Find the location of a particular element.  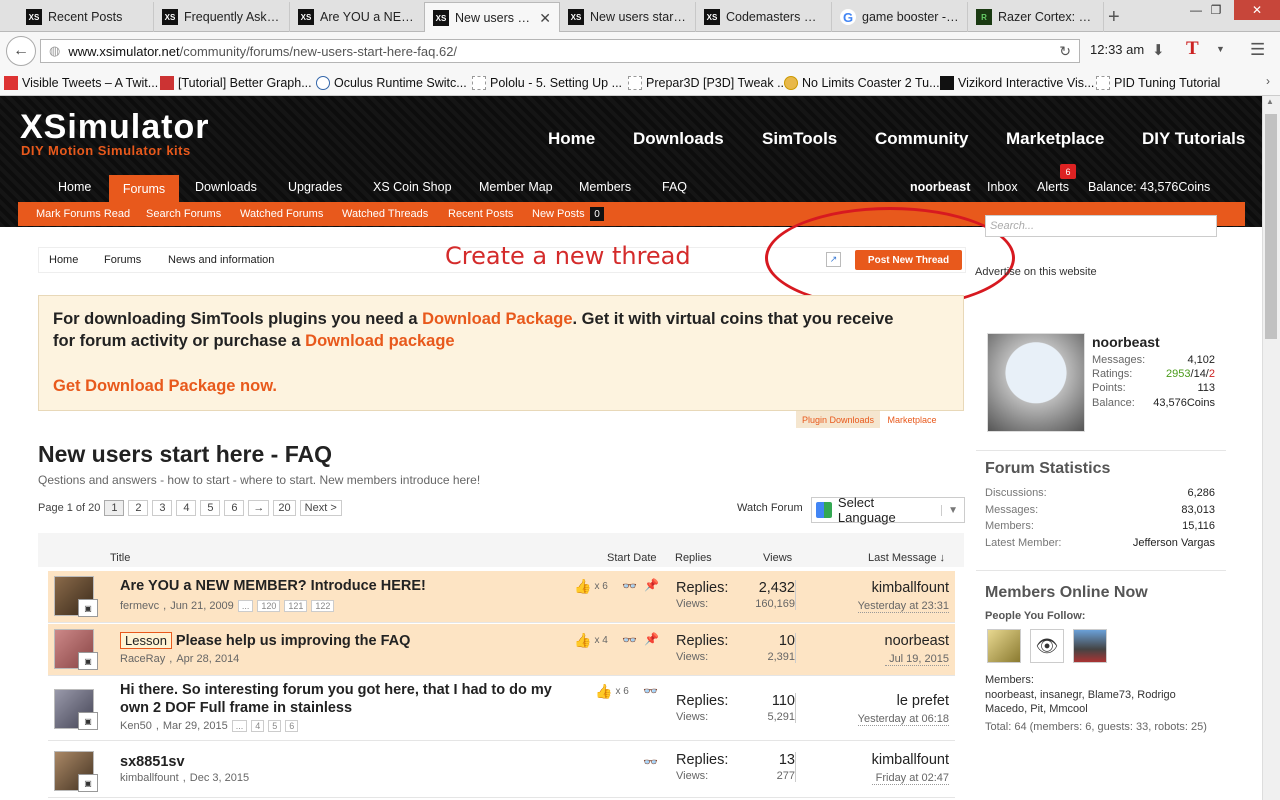

account-username: noorbeast is located at coordinates (940, 187).